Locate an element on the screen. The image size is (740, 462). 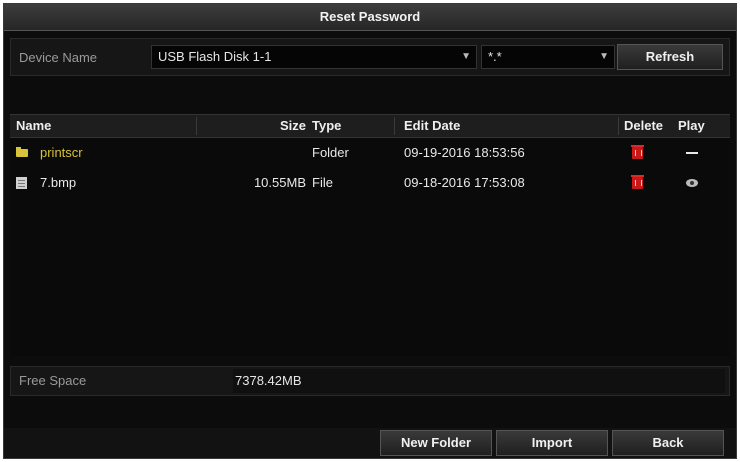
device-name-label: Device Name is located at coordinates (58, 57).